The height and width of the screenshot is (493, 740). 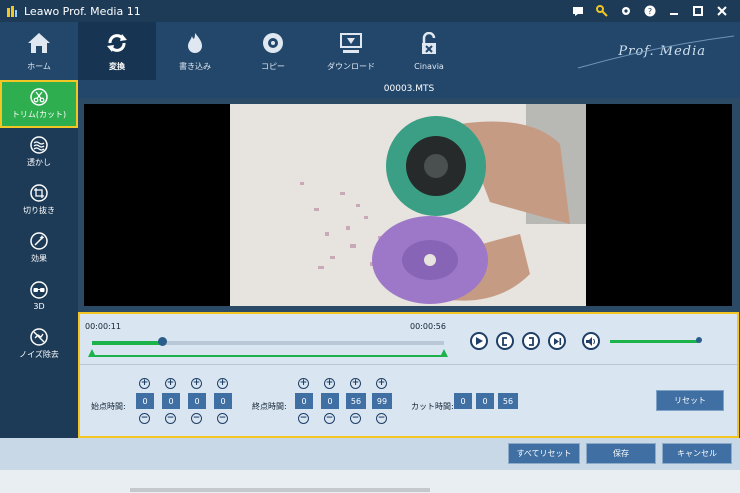 I want to click on sidebar-item-watermark-label: 透かし, so click(x=39, y=162).